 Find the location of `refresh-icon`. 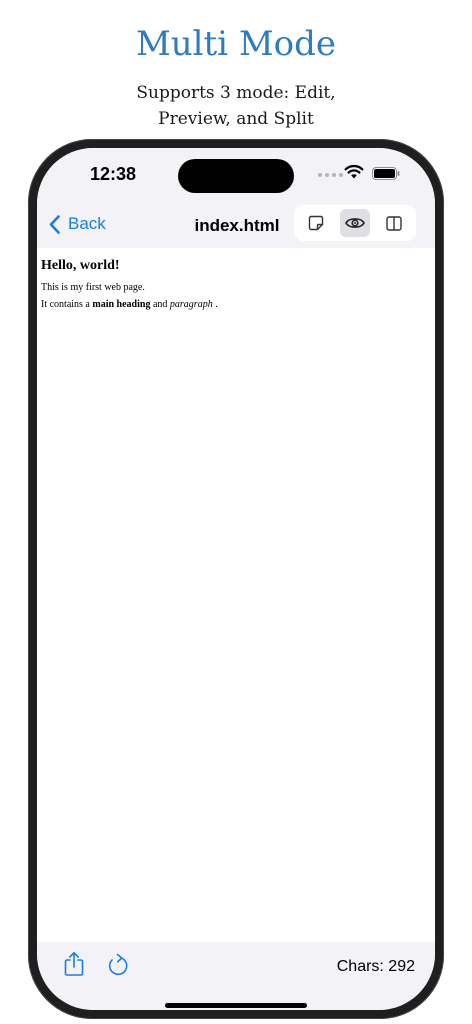

refresh-icon is located at coordinates (118, 965).